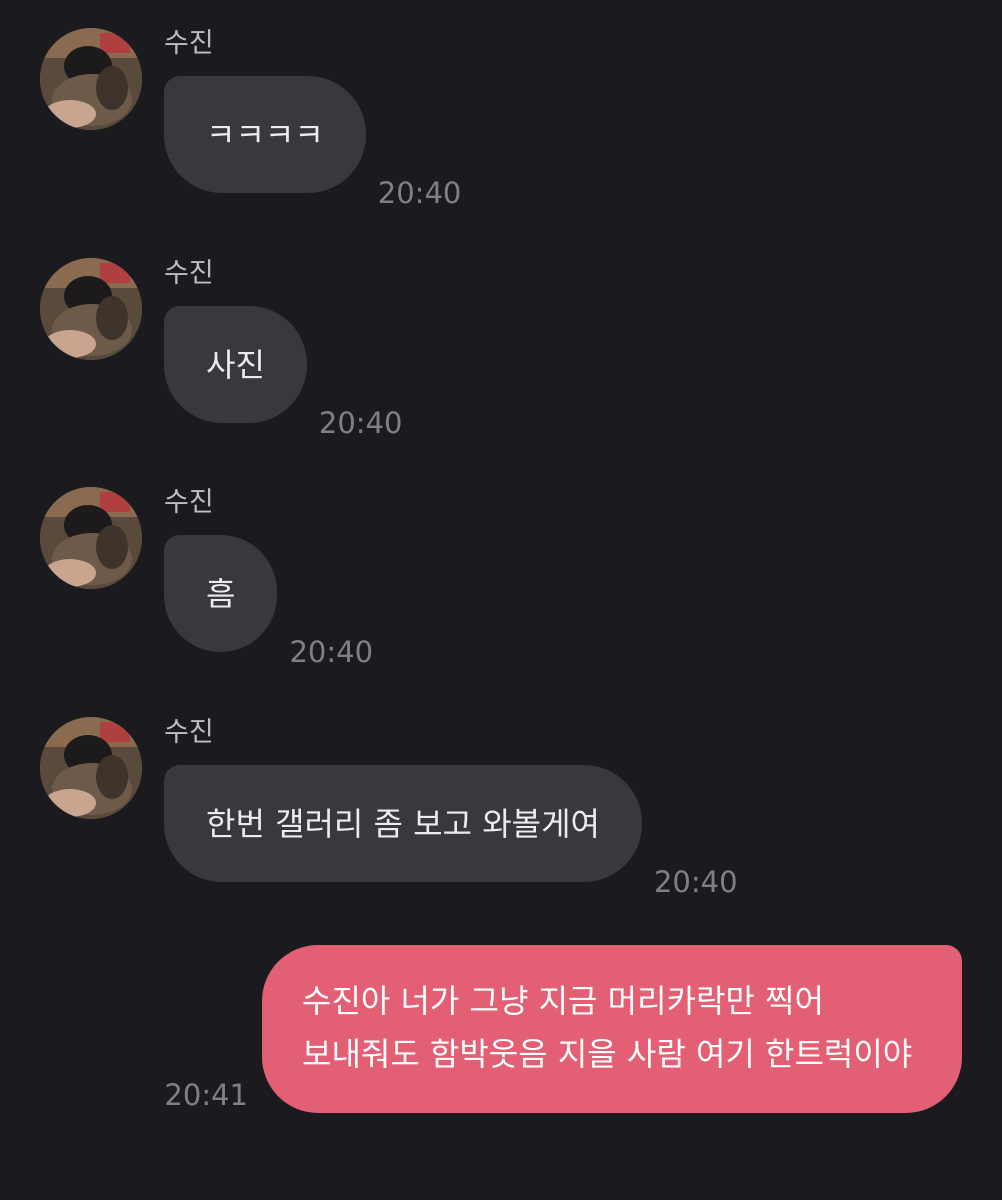 The height and width of the screenshot is (1200, 1002). I want to click on message-row: 흠 20:40, so click(268, 601).